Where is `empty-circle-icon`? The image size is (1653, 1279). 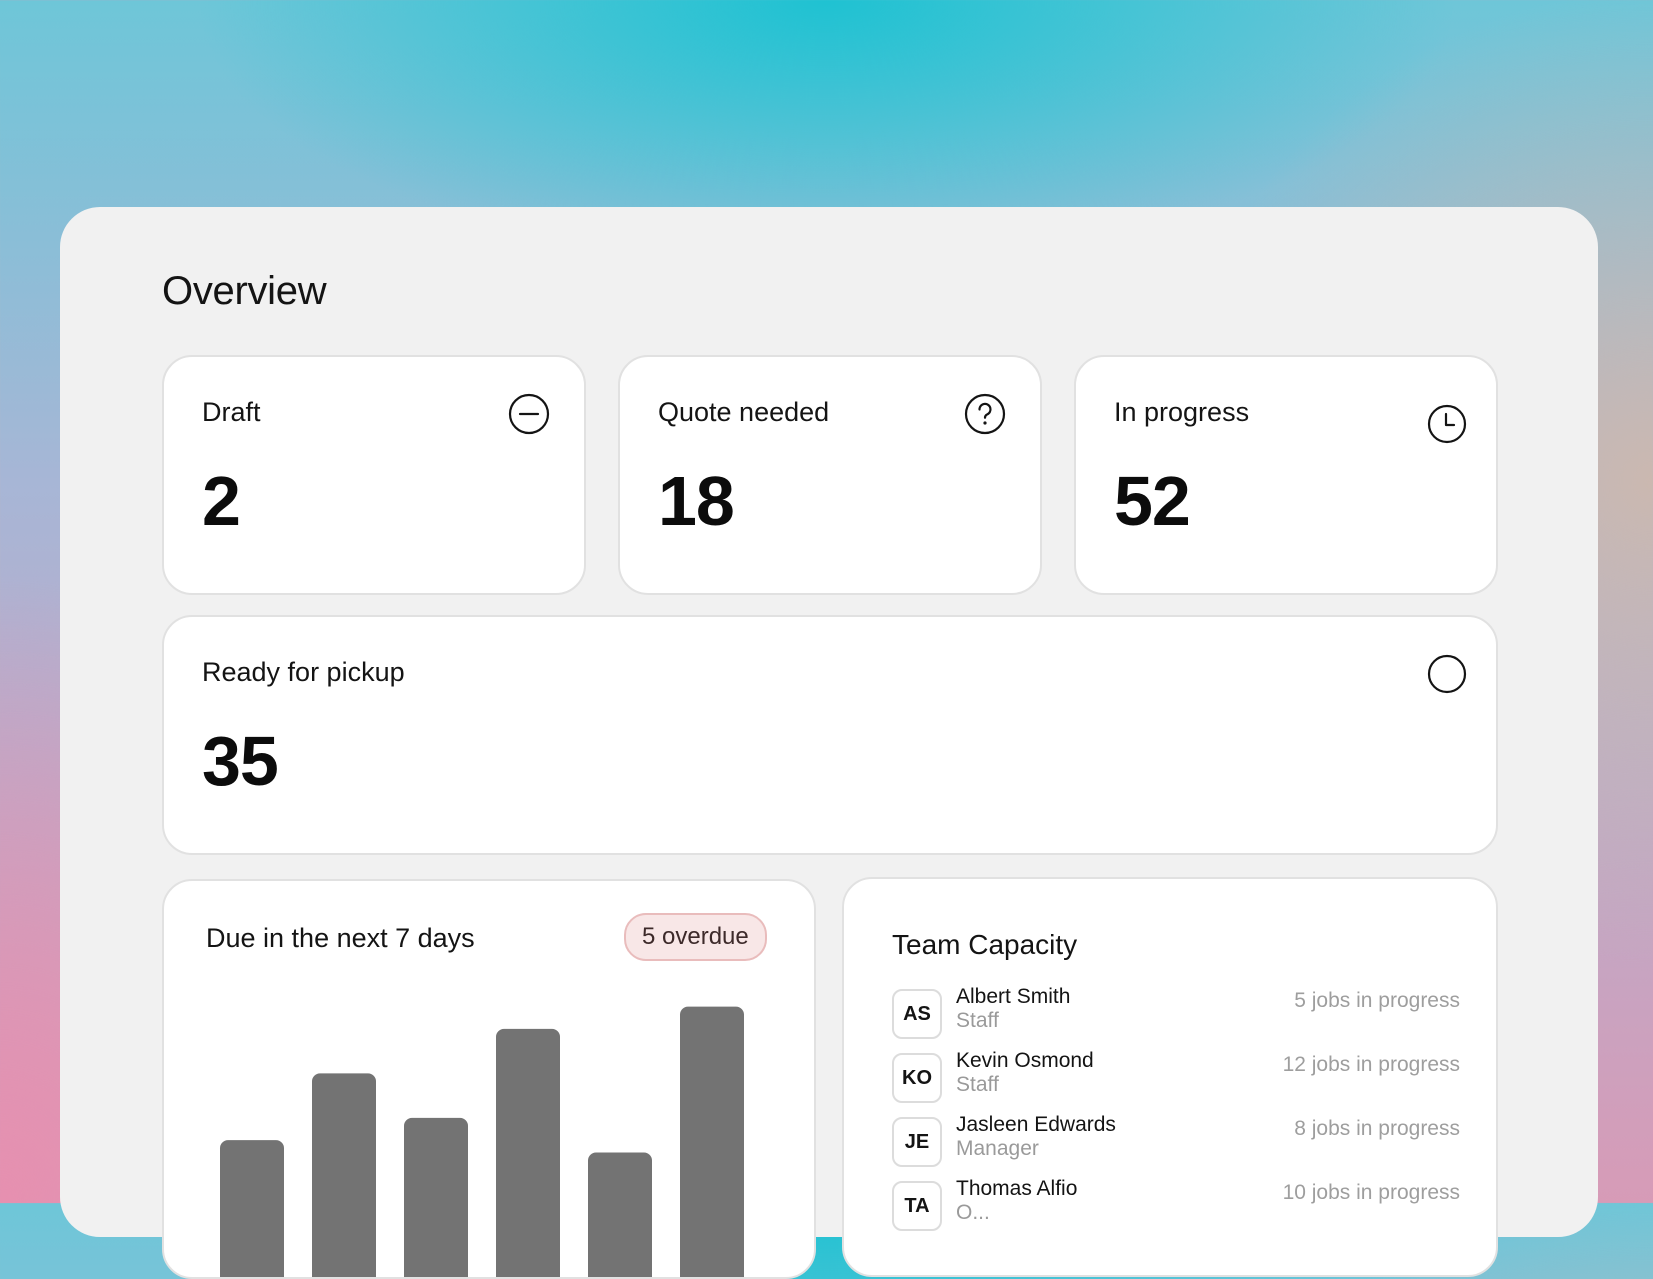 empty-circle-icon is located at coordinates (1447, 674).